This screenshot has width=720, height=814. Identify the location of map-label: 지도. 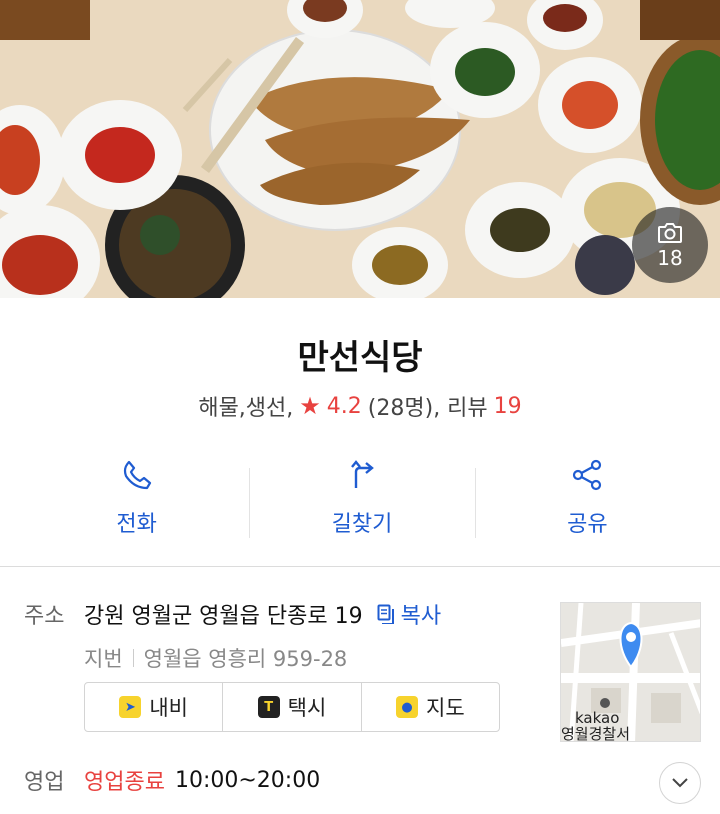
(445, 708).